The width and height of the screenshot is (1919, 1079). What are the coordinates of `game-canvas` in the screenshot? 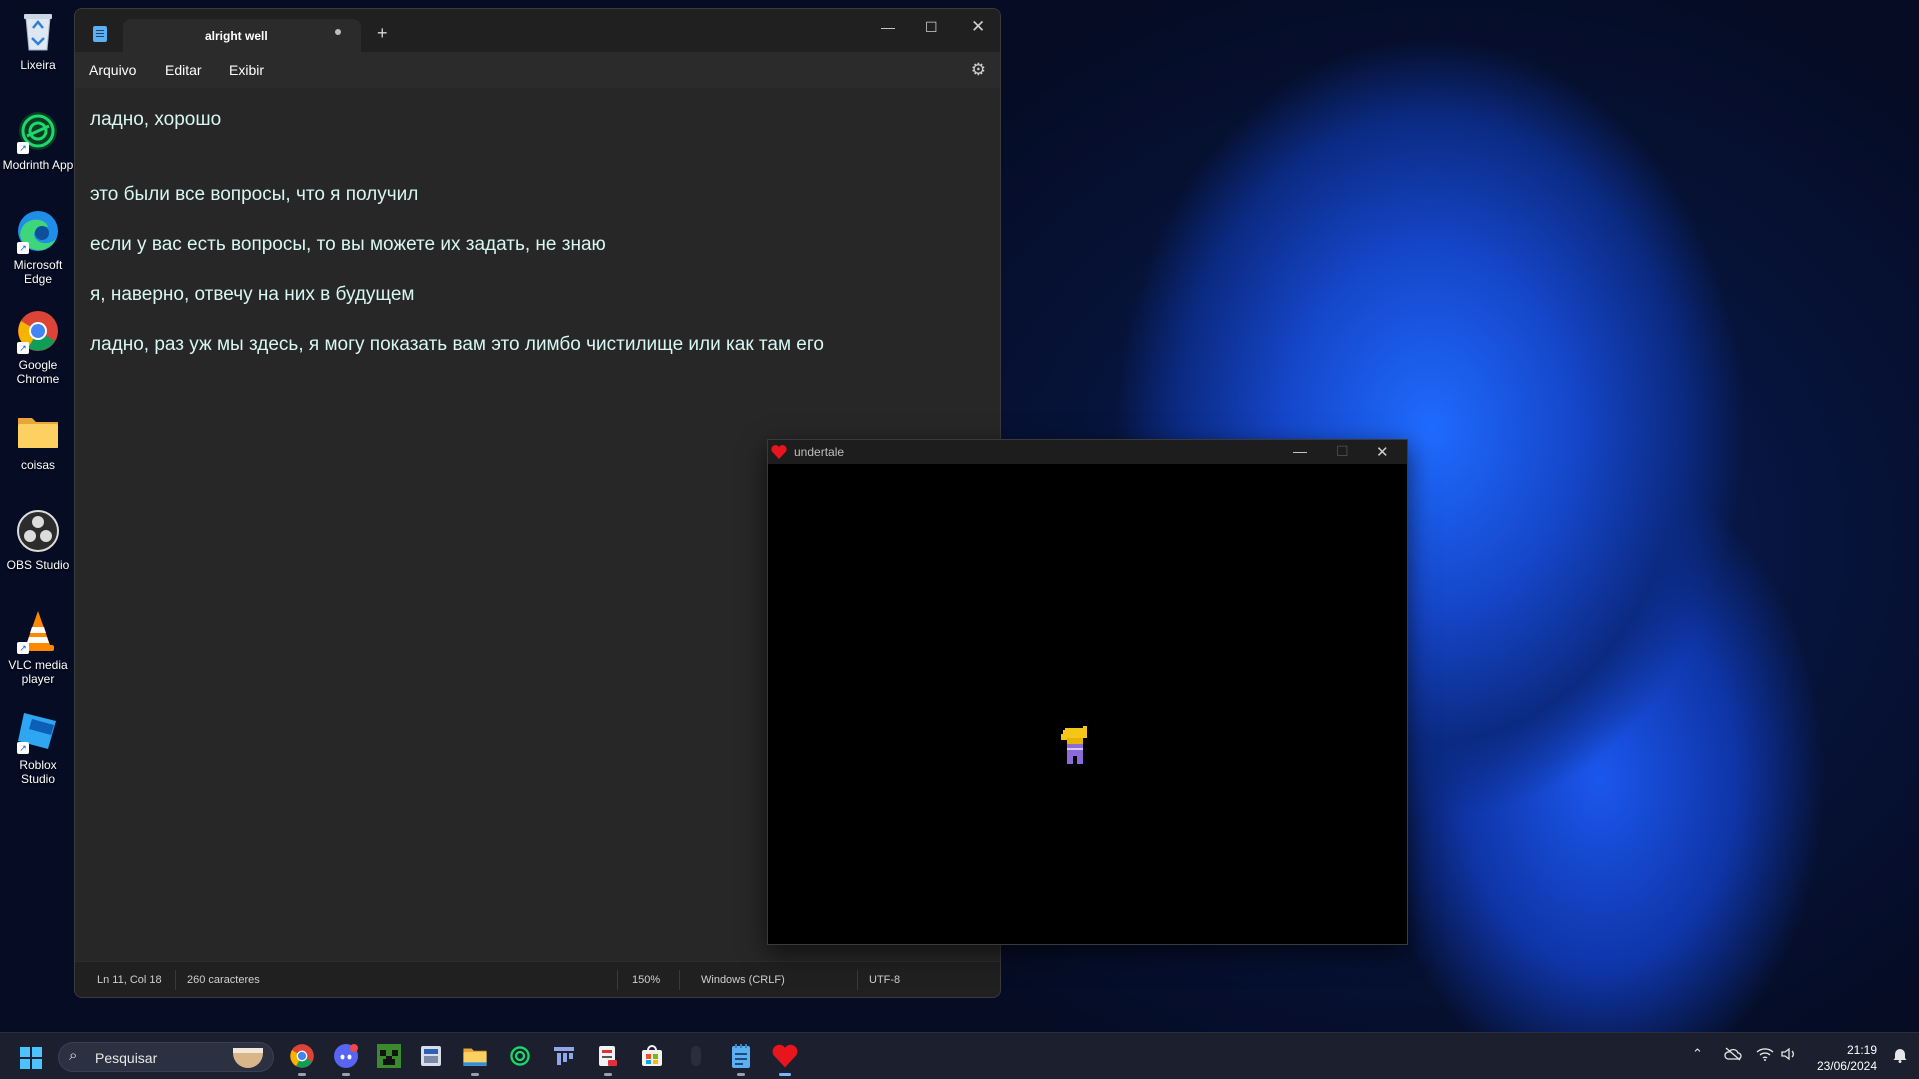 It's located at (1087, 704).